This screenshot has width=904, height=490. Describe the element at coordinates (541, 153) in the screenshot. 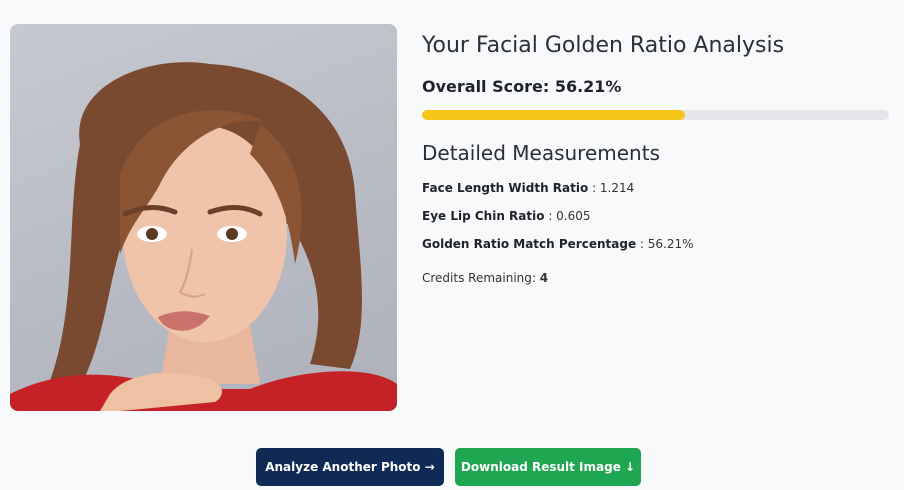

I see `detailed-measurements-heading: Detailed Measurements` at that location.